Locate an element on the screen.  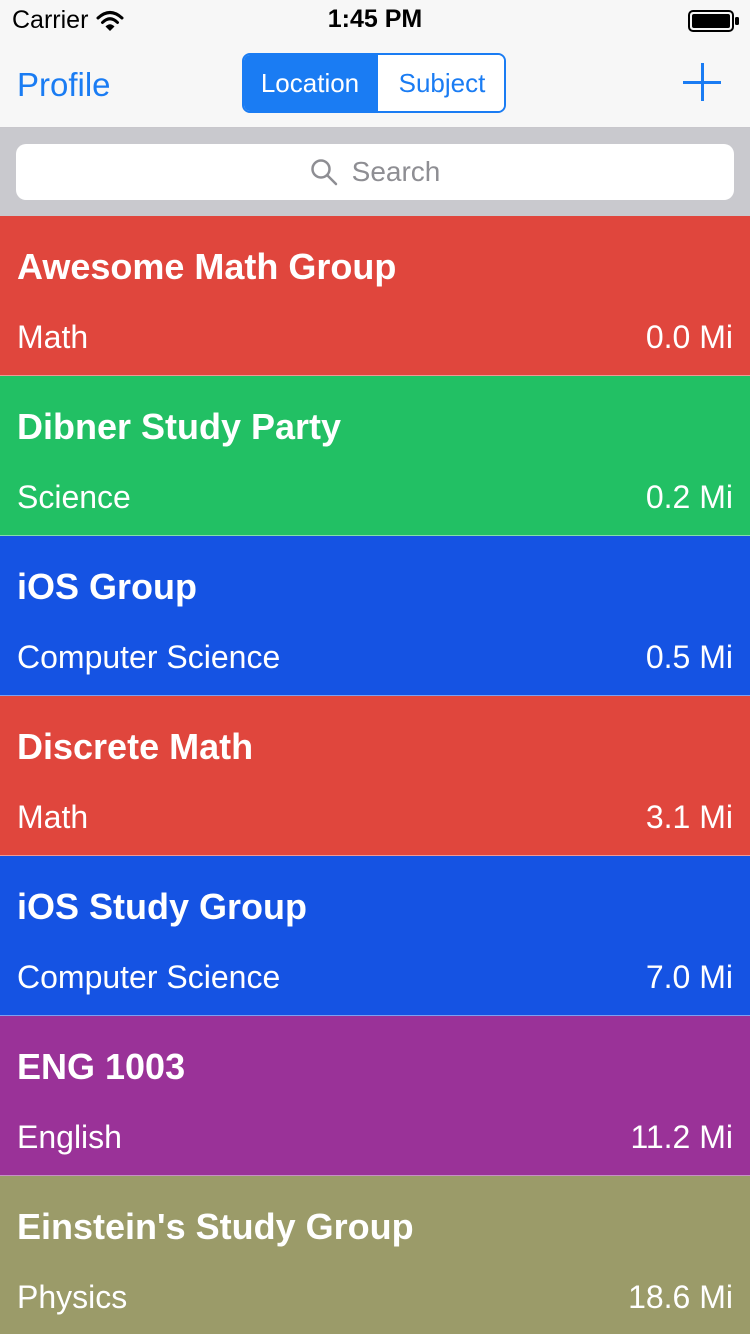
status-time: 1:45 PM is located at coordinates (375, 19).